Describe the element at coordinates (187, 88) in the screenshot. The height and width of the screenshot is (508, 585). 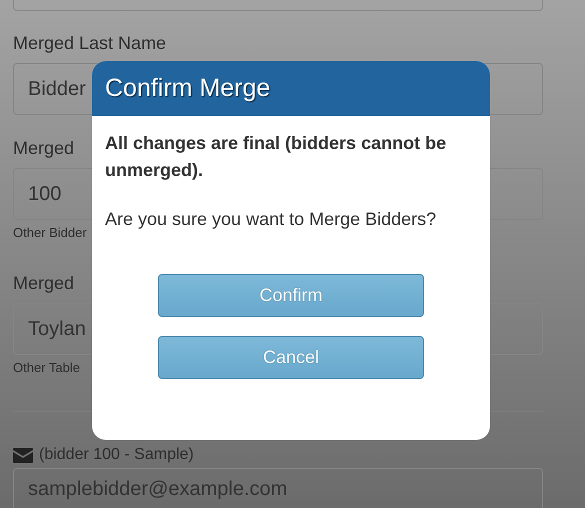
I see `dialog-title: Confirm Merge` at that location.